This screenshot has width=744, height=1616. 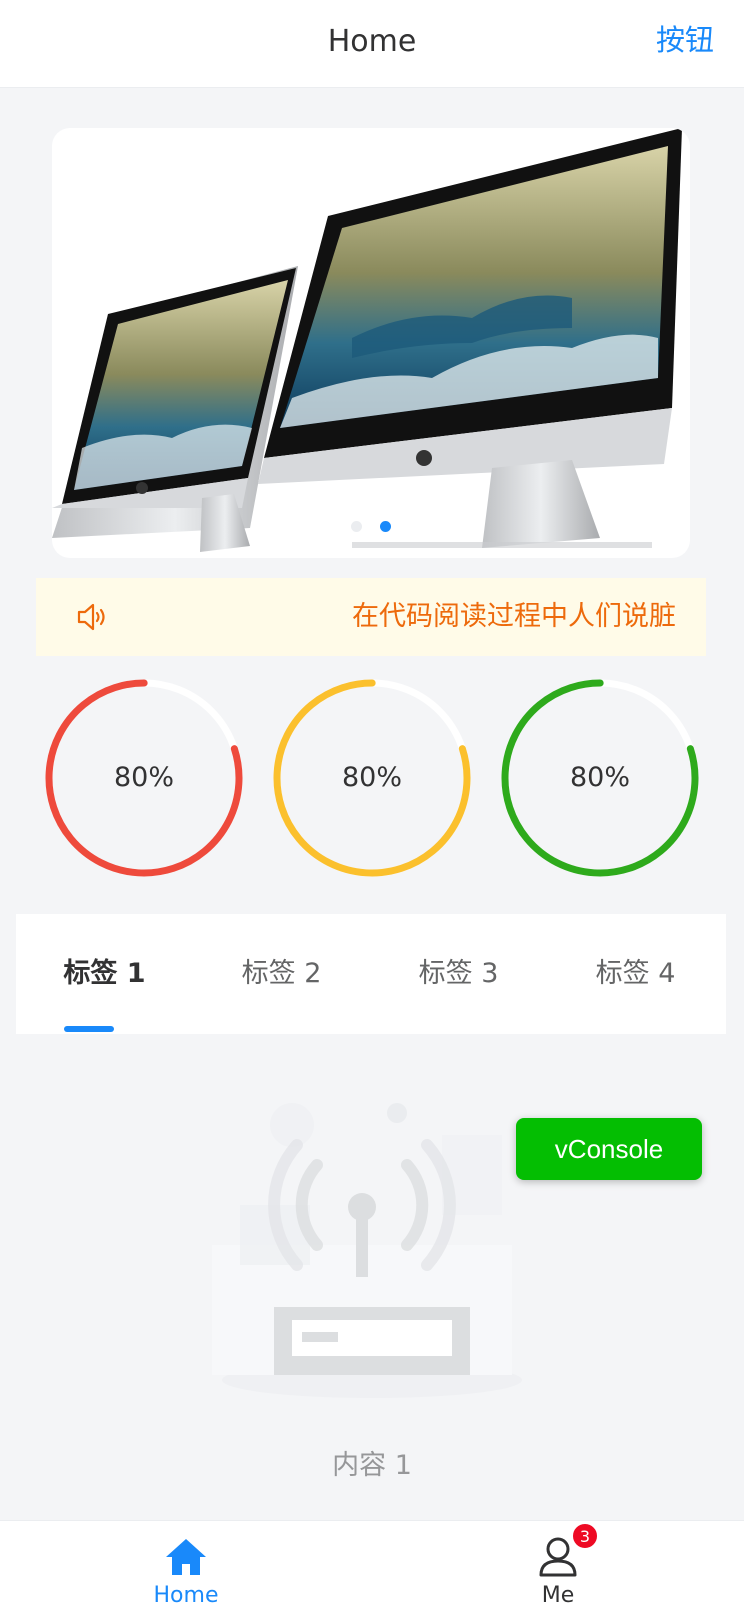 I want to click on tab-1: 标签 1, so click(x=104, y=974).